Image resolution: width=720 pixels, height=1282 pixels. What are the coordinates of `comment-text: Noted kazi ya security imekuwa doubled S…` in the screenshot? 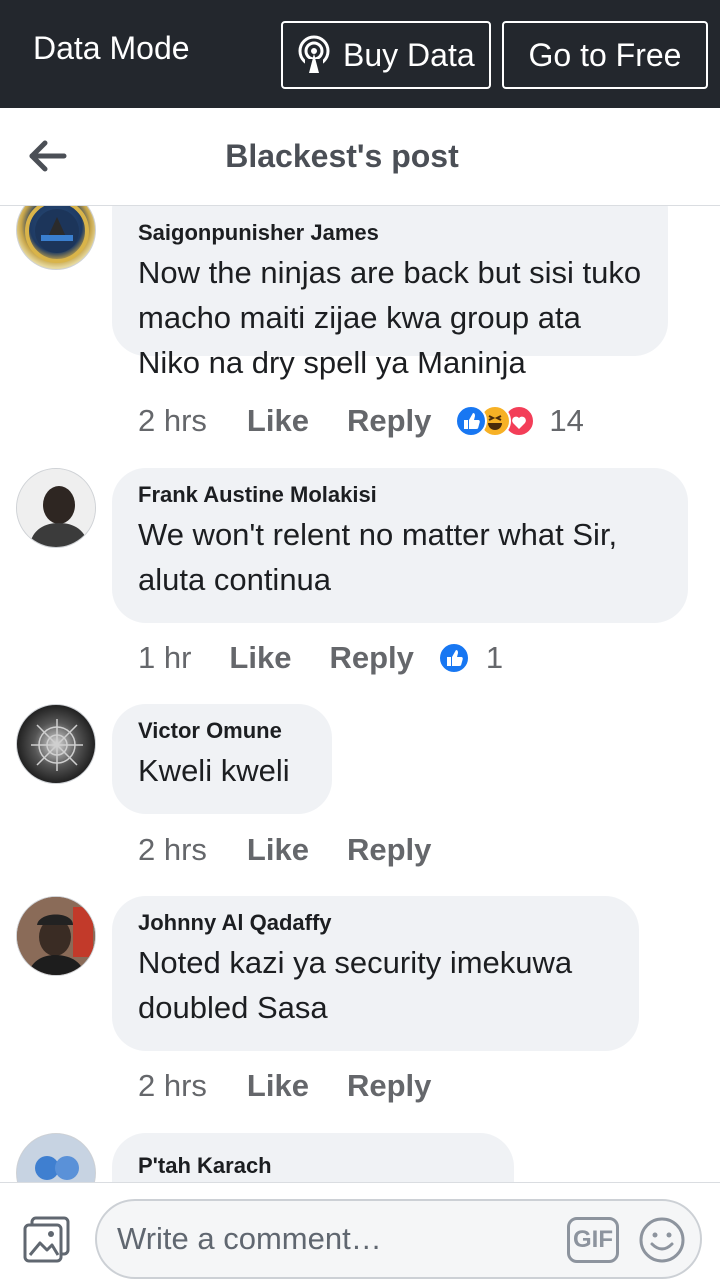 It's located at (355, 985).